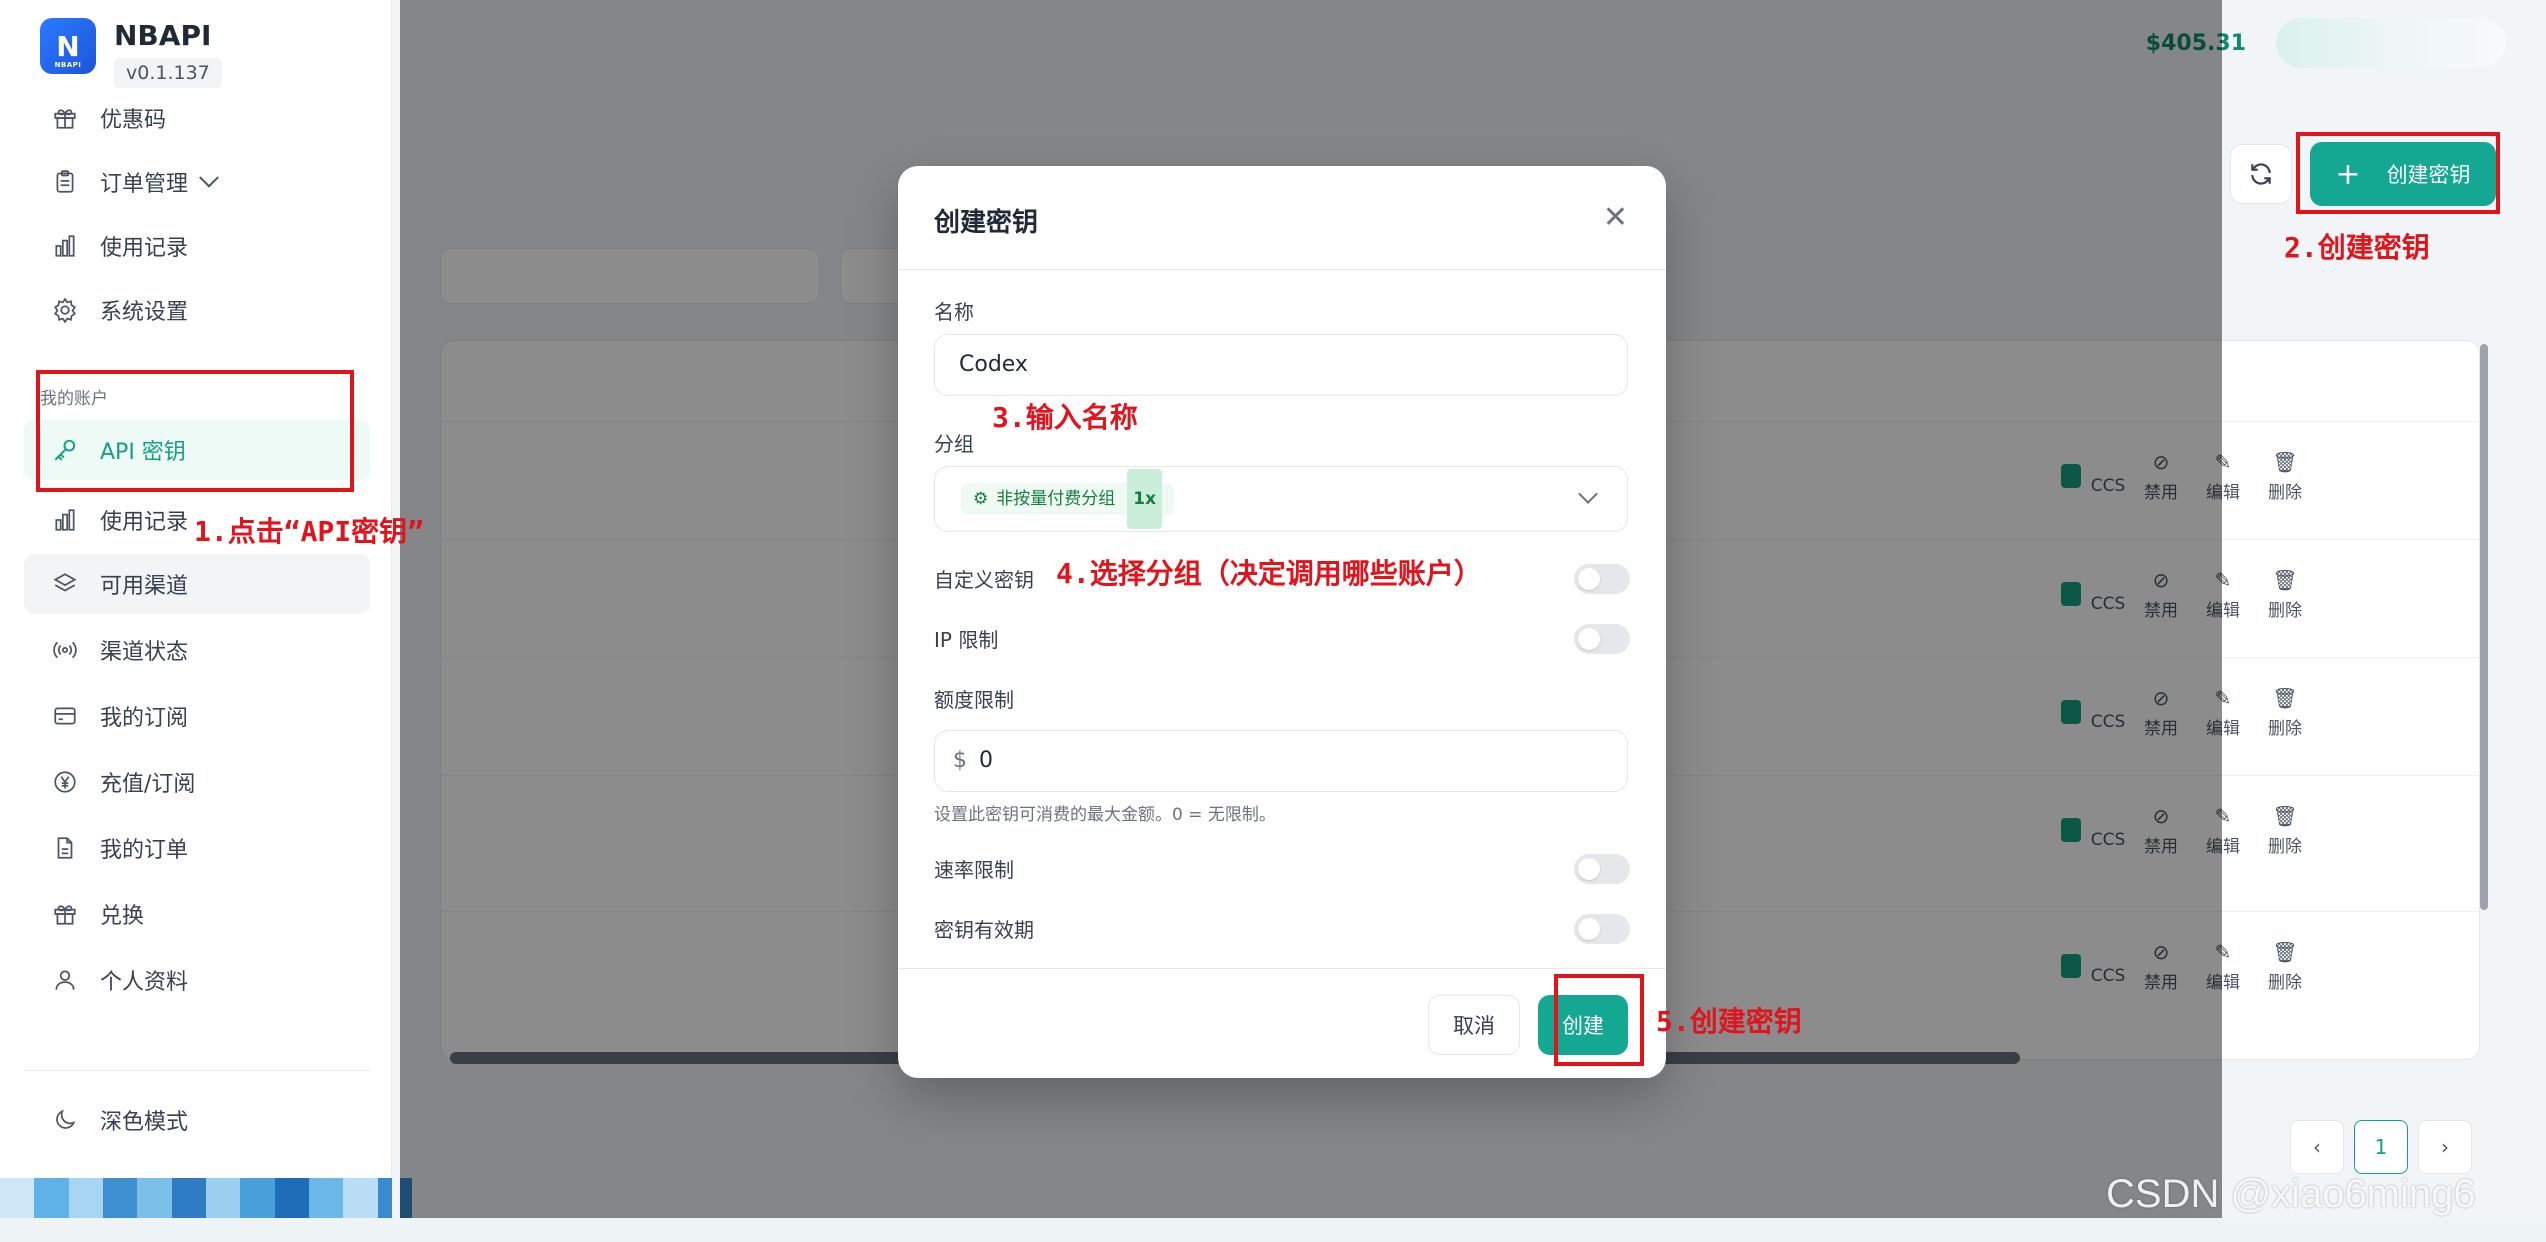 This screenshot has height=1242, width=2546. I want to click on sidebar-item-orders-admin: 订单管理, so click(197, 182).